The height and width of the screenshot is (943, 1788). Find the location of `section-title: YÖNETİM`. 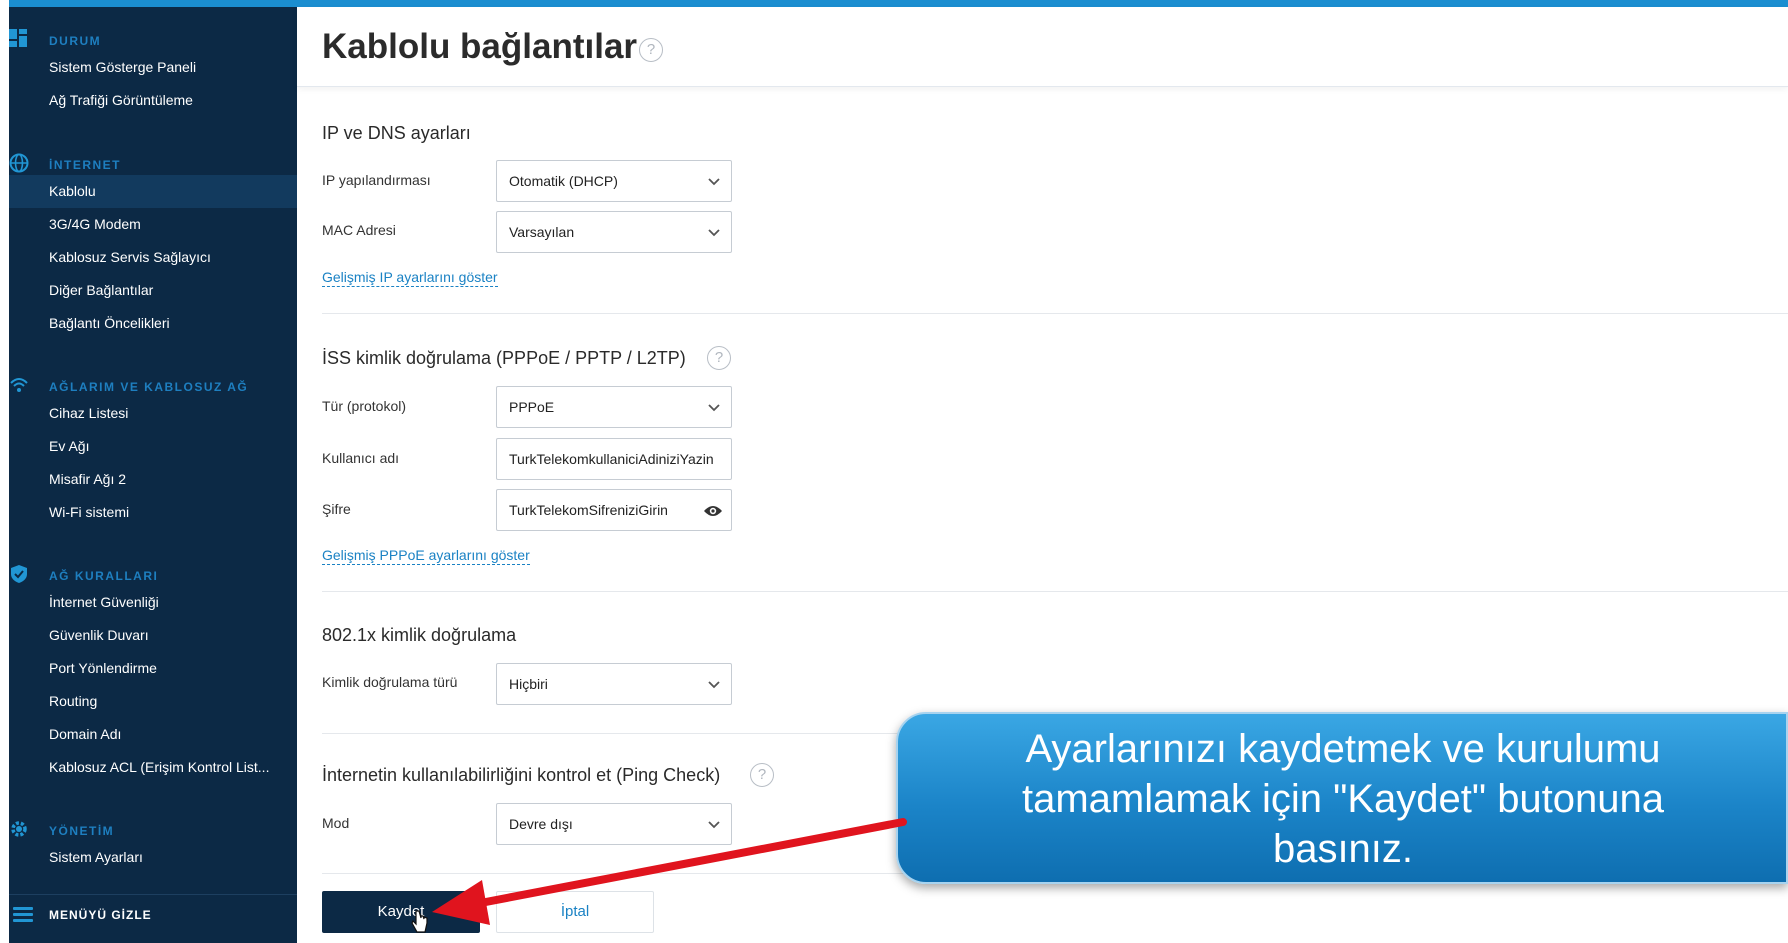

section-title: YÖNETİM is located at coordinates (82, 831).